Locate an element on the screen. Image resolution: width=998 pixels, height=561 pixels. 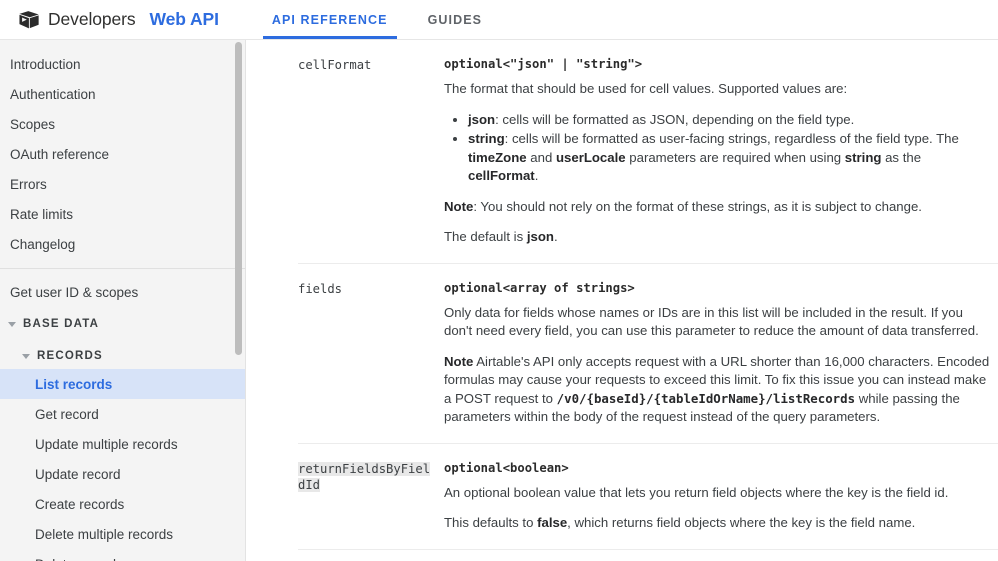
param-default: The default is json. is located at coordinates (717, 237).